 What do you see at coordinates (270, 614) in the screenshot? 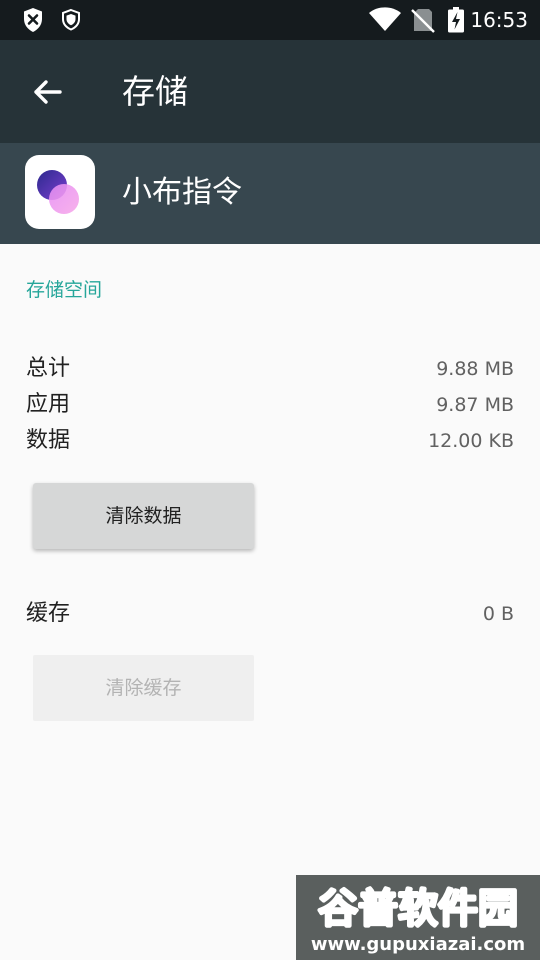
I see `stat-row-cache: 缓存 0 B` at bounding box center [270, 614].